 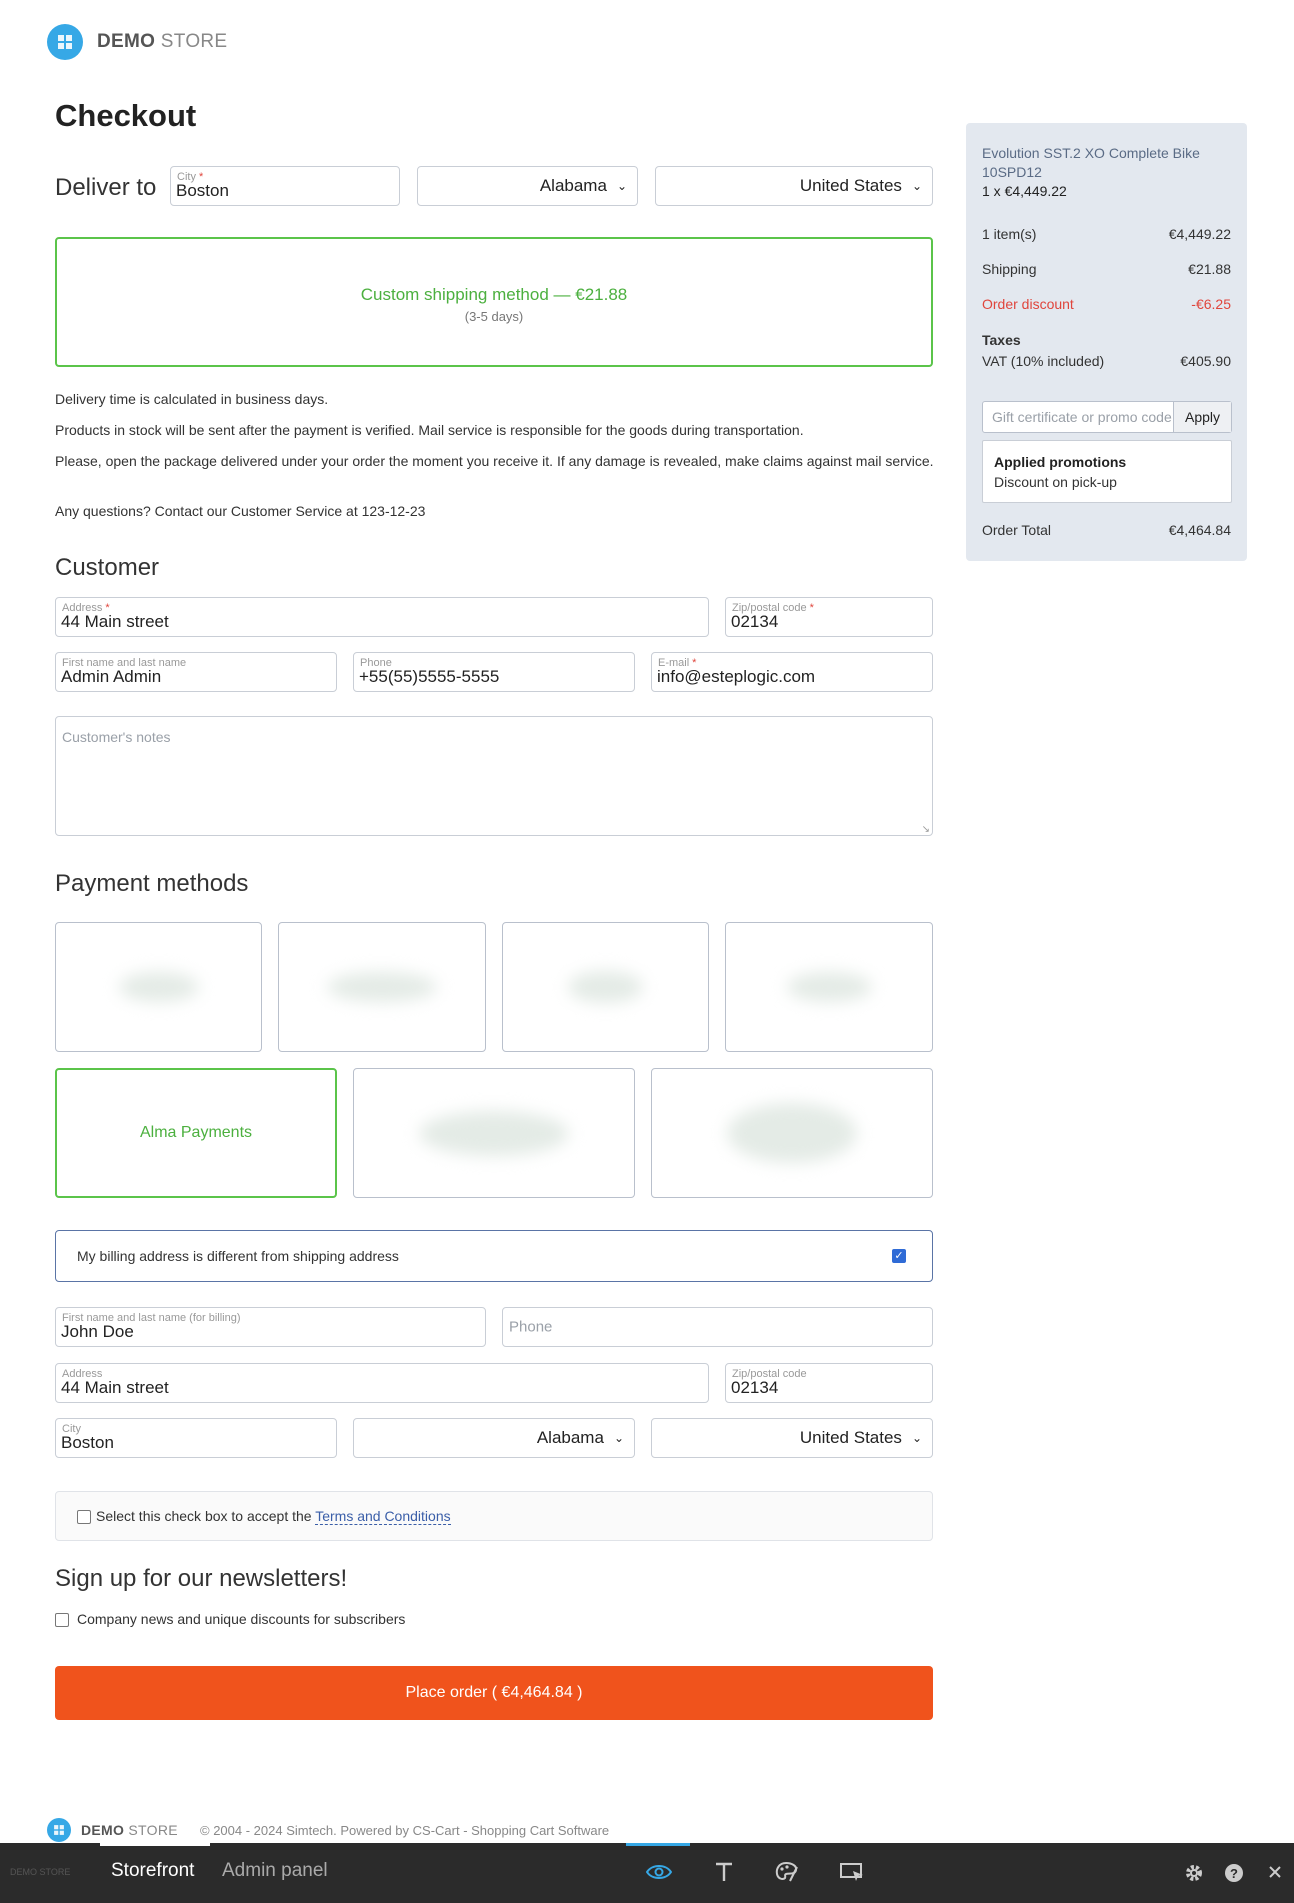 I want to click on resize-handle-icon: ↘, so click(x=926, y=829).